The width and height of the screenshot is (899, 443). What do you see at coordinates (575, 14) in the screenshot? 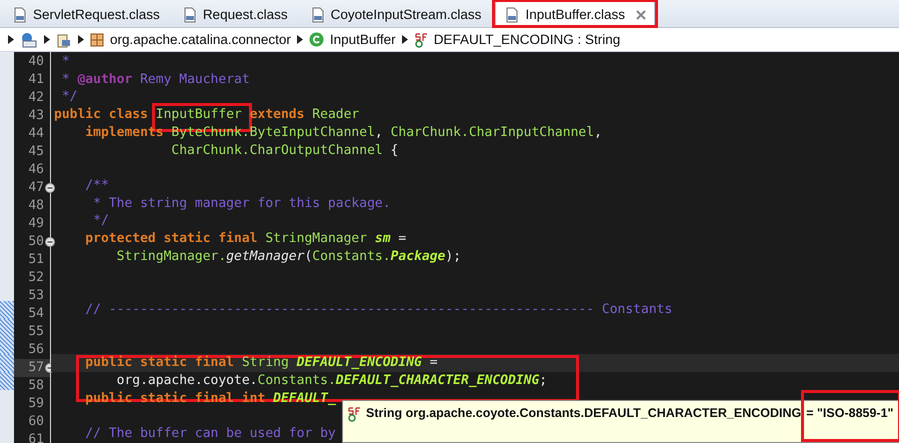
I see `editor-tab: InputBuffer.class` at bounding box center [575, 14].